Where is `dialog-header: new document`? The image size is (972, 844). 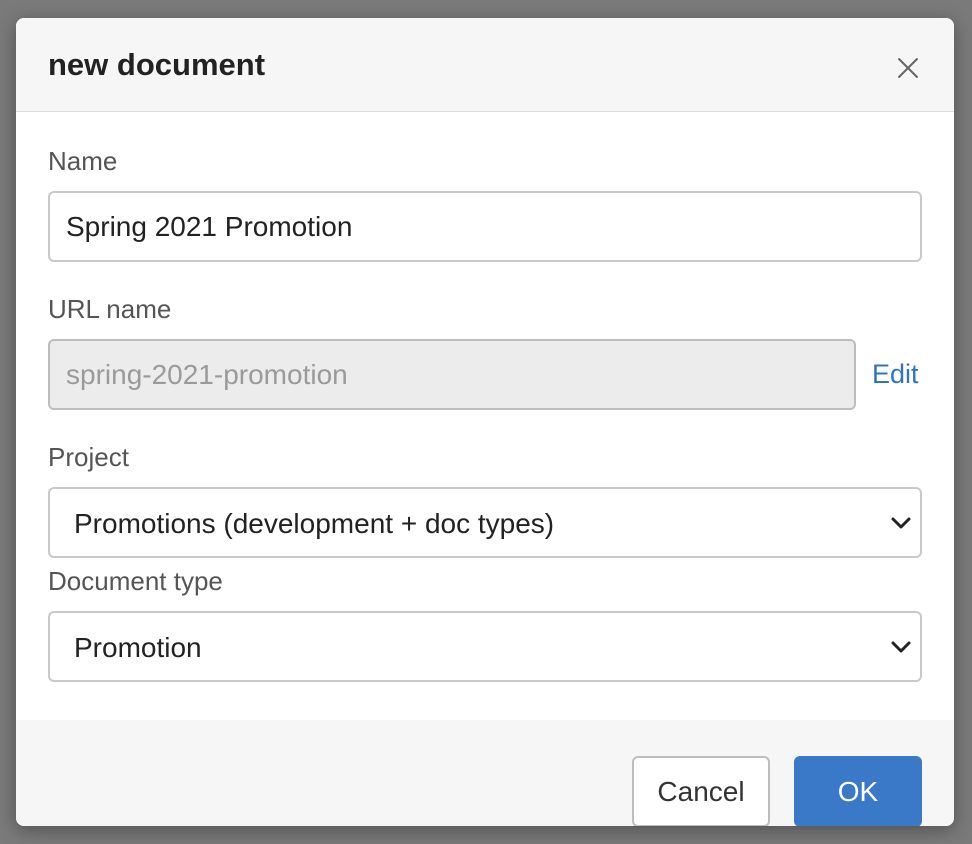
dialog-header: new document is located at coordinates (485, 65).